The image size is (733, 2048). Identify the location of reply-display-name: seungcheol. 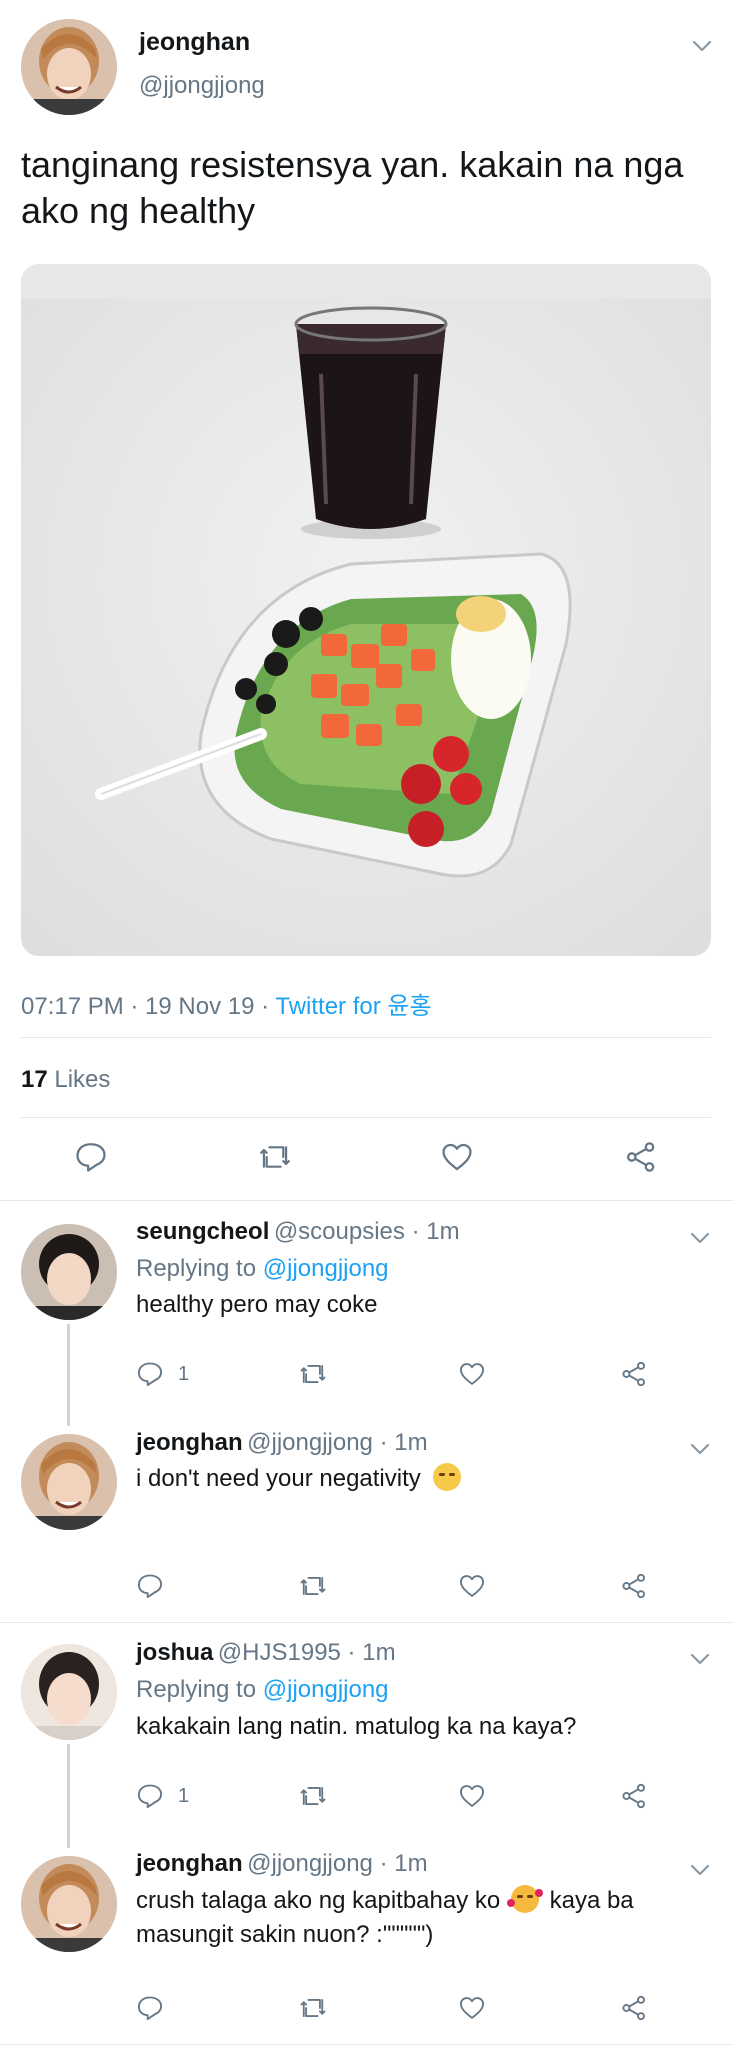
(202, 1231).